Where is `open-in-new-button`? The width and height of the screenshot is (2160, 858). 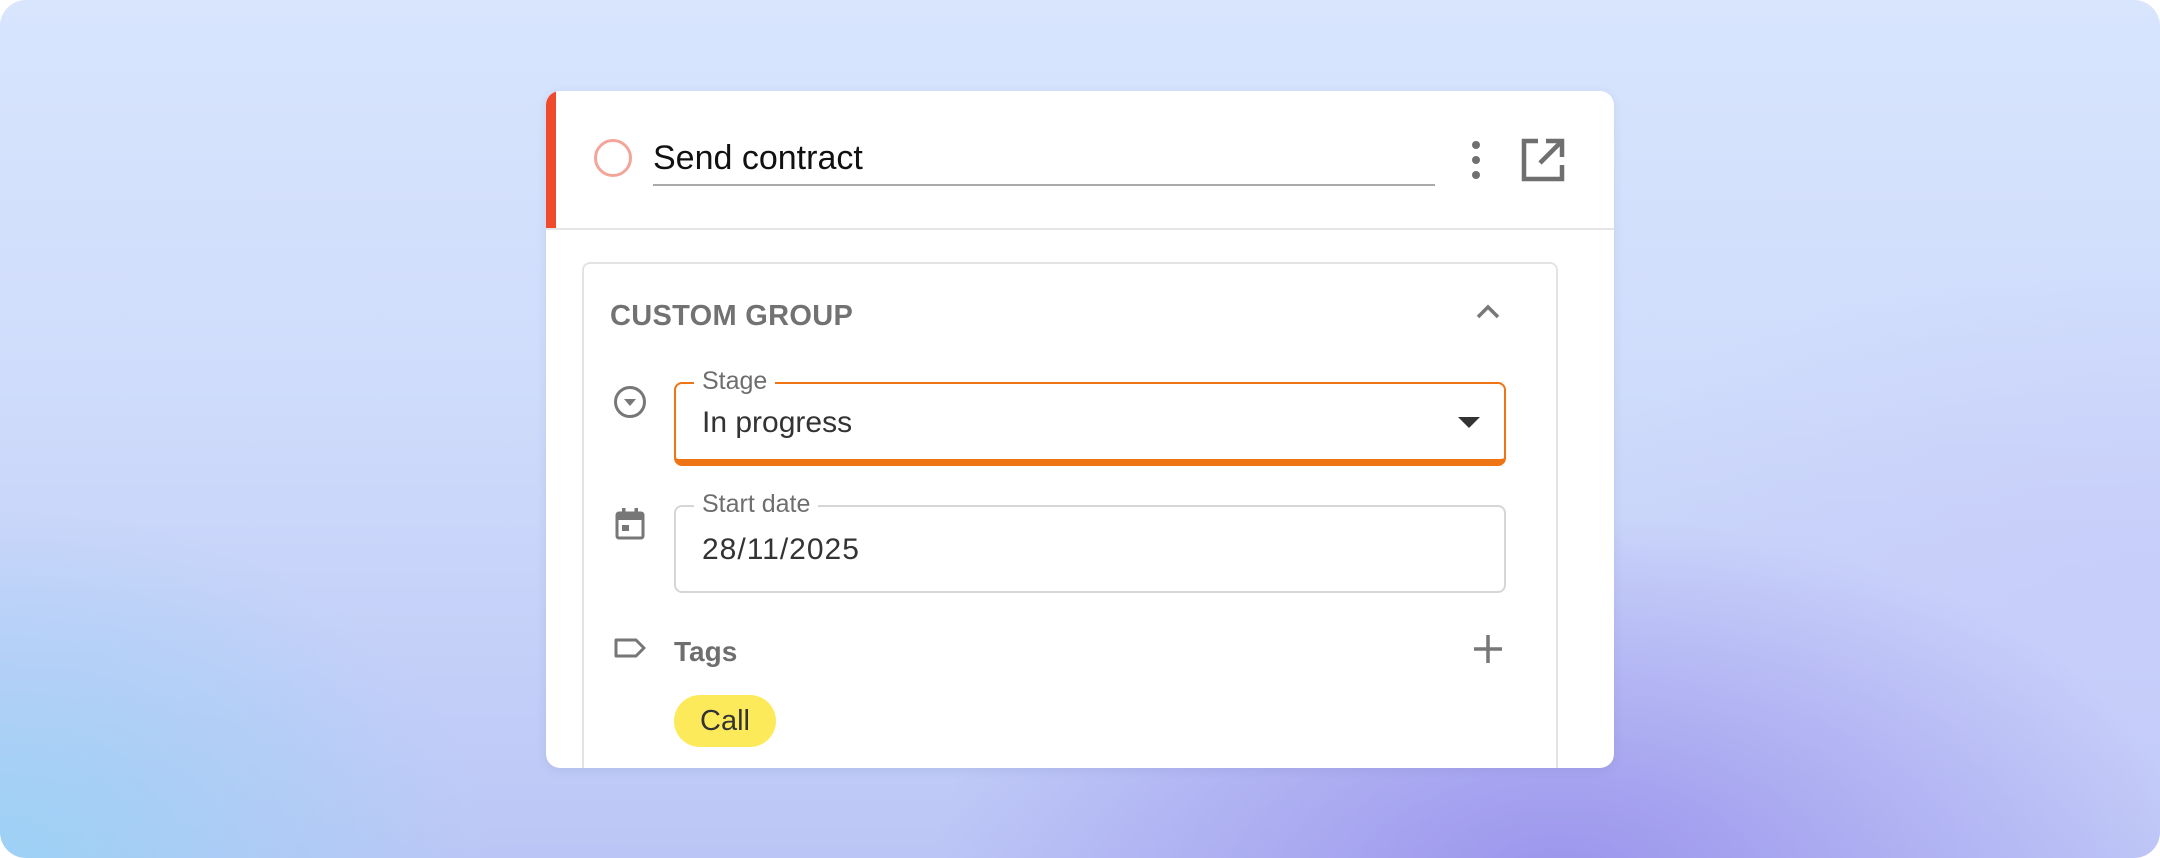 open-in-new-button is located at coordinates (1542, 160).